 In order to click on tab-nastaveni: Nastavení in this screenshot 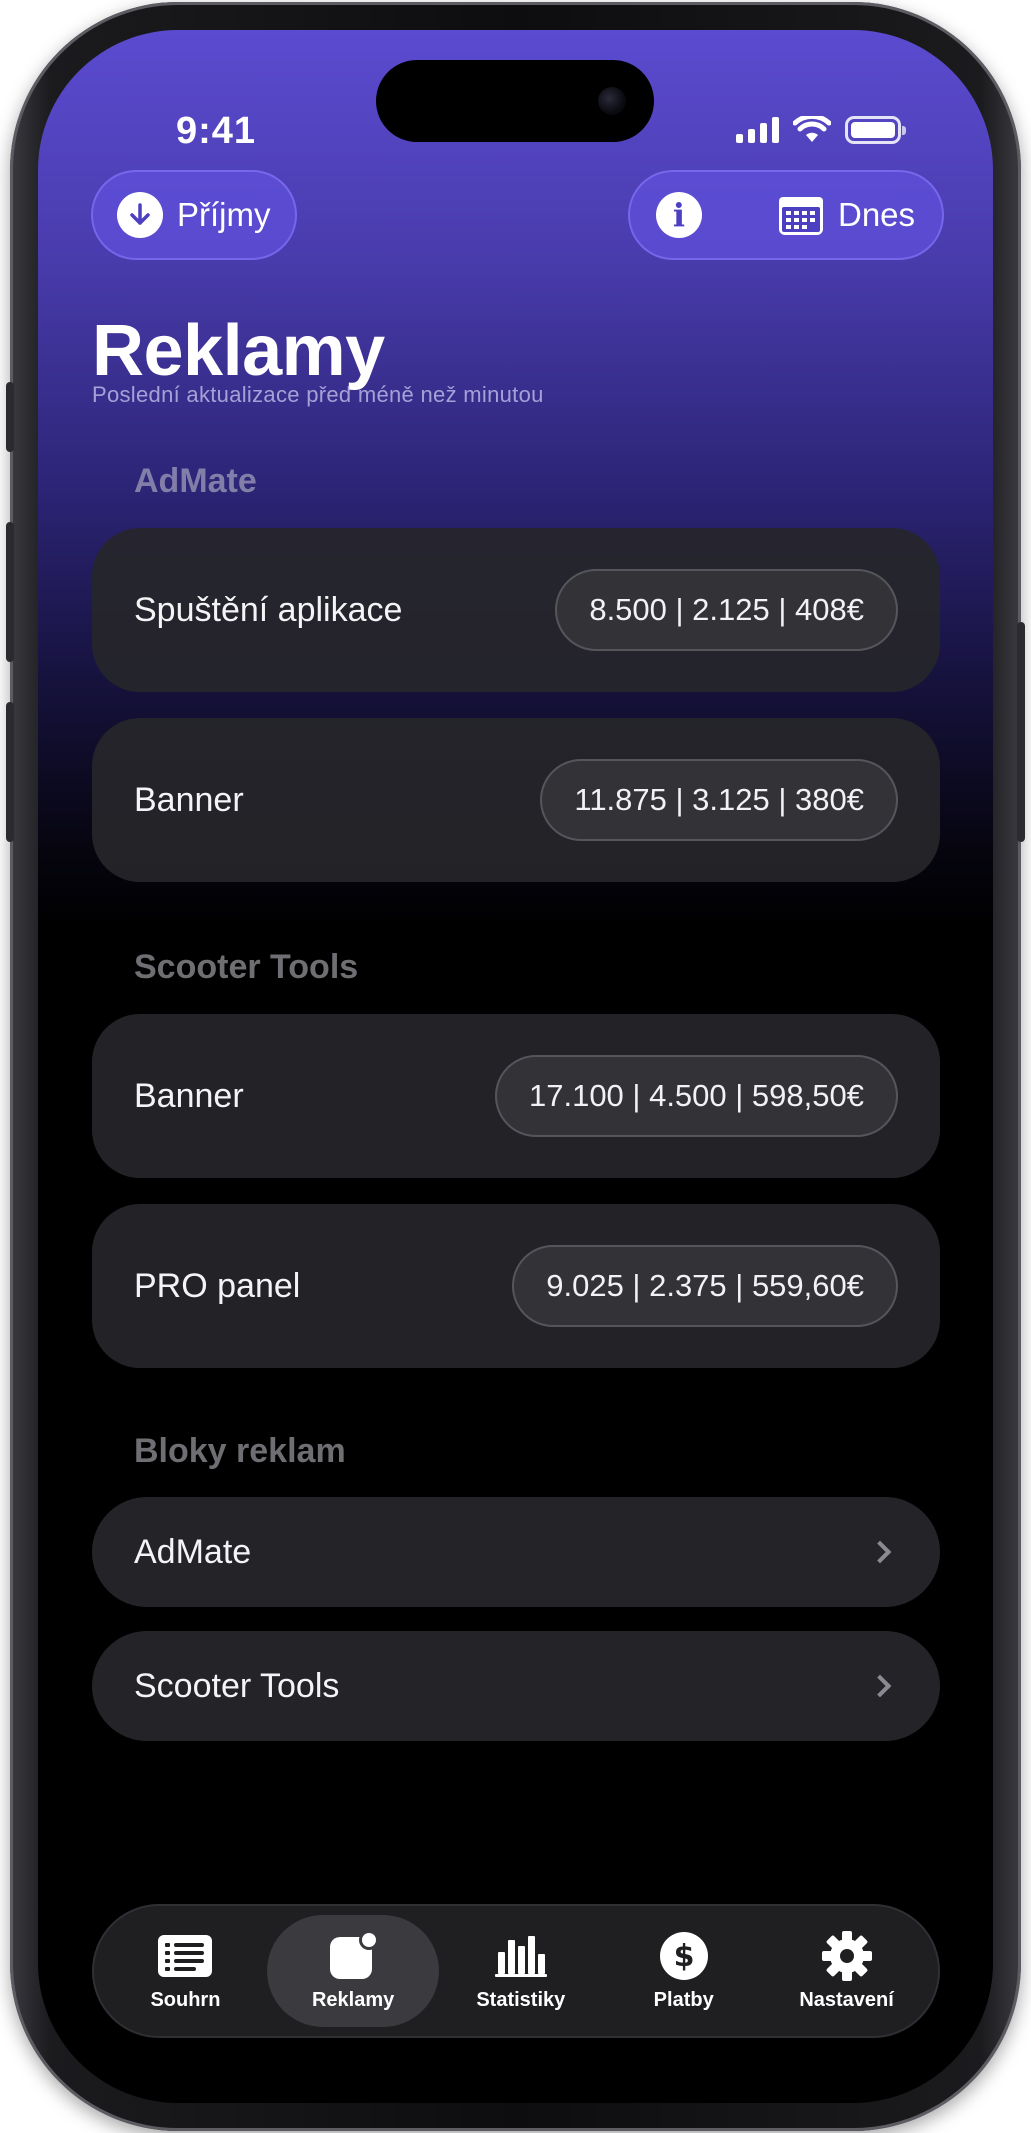, I will do `click(846, 1971)`.